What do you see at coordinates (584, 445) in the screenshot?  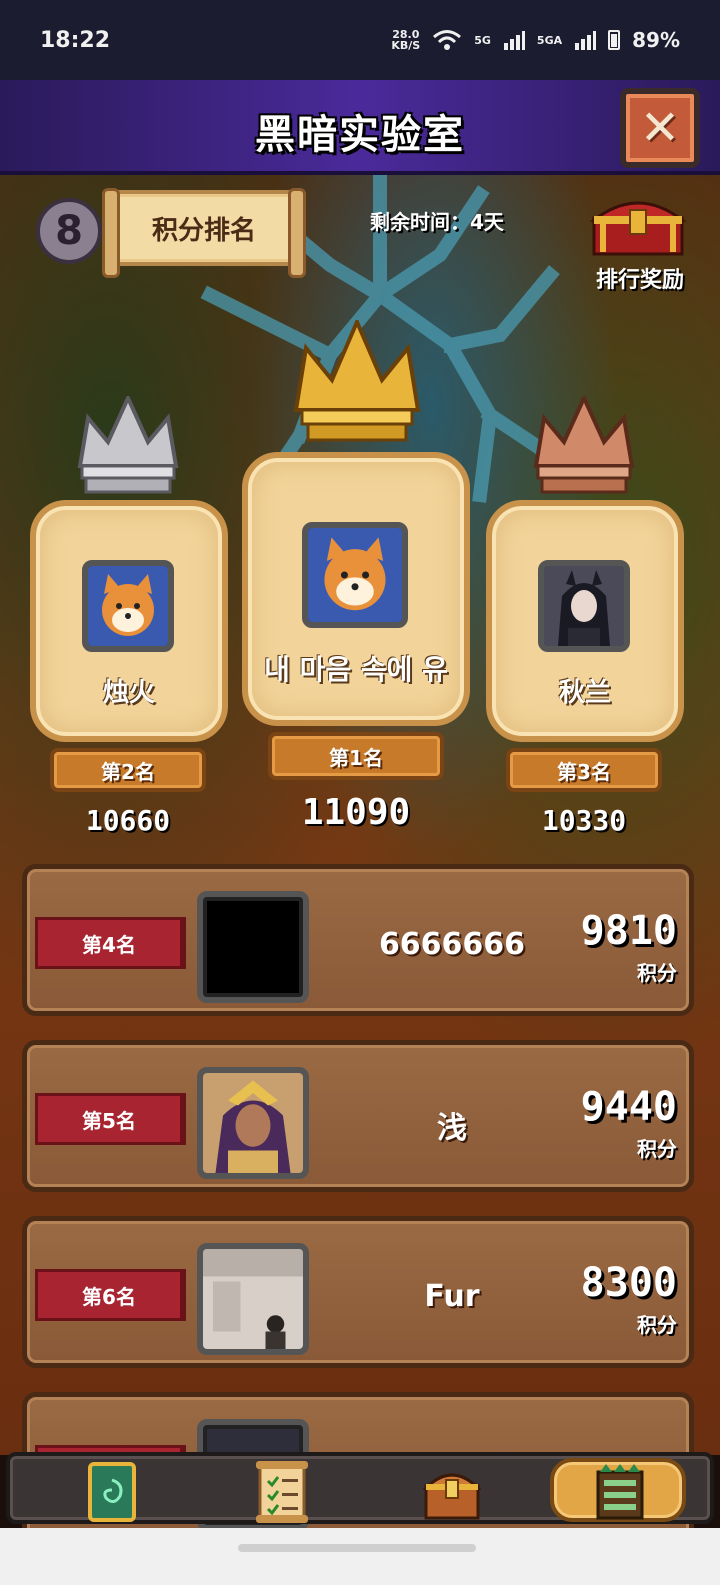 I see `bronze-crown-icon` at bounding box center [584, 445].